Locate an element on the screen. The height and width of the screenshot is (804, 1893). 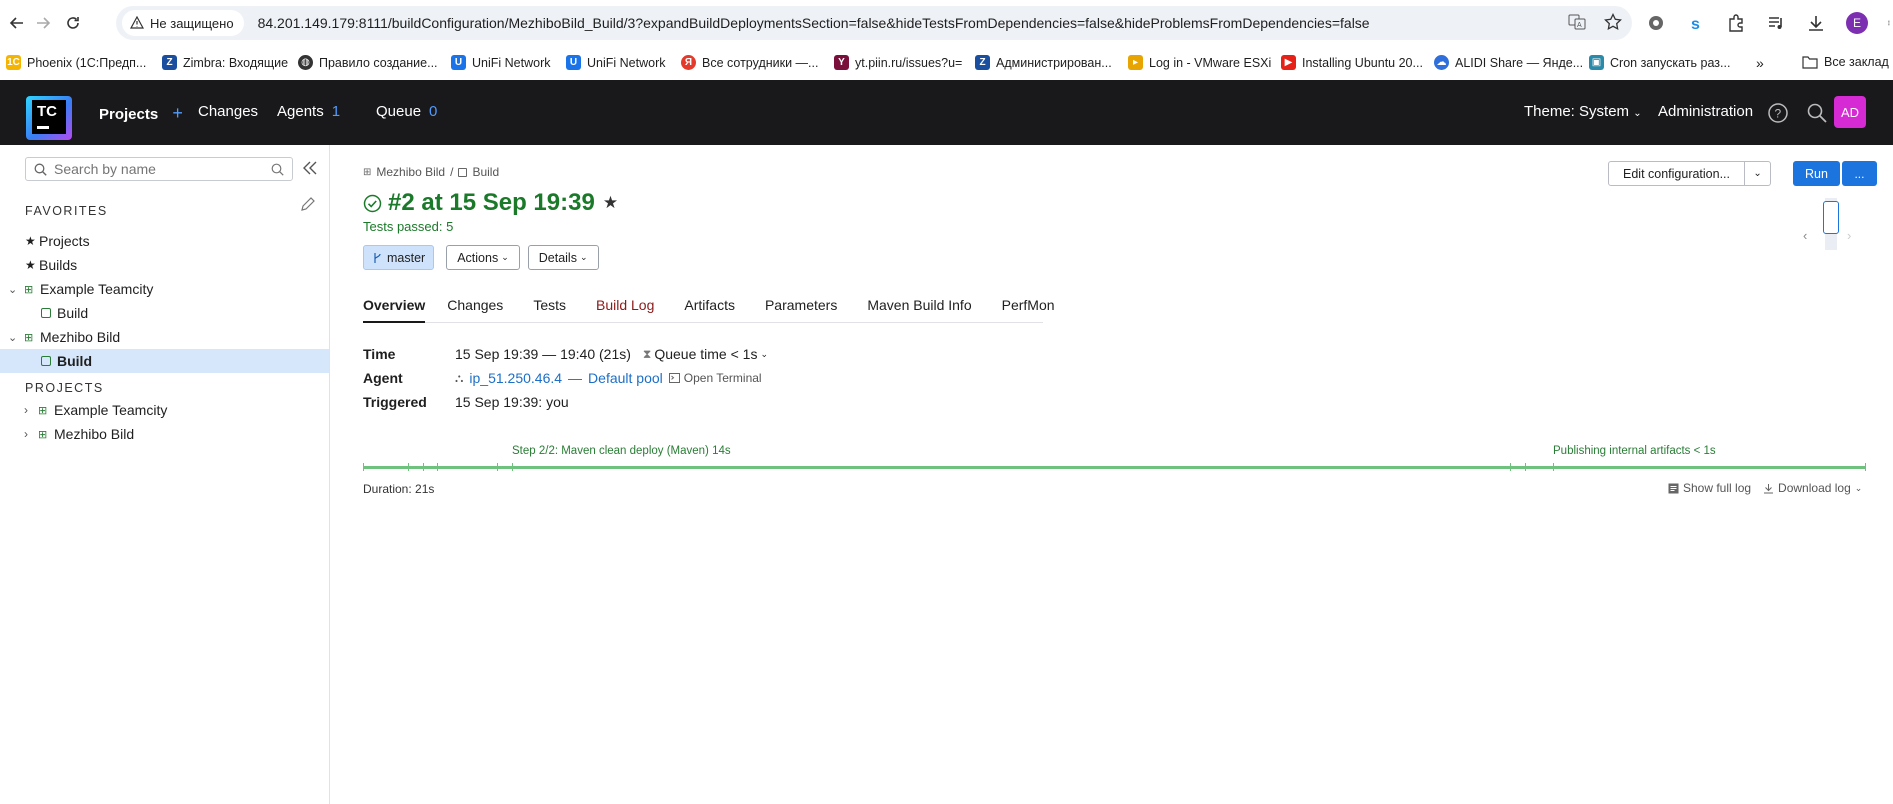
skype-icon: s is located at coordinates (1696, 23).